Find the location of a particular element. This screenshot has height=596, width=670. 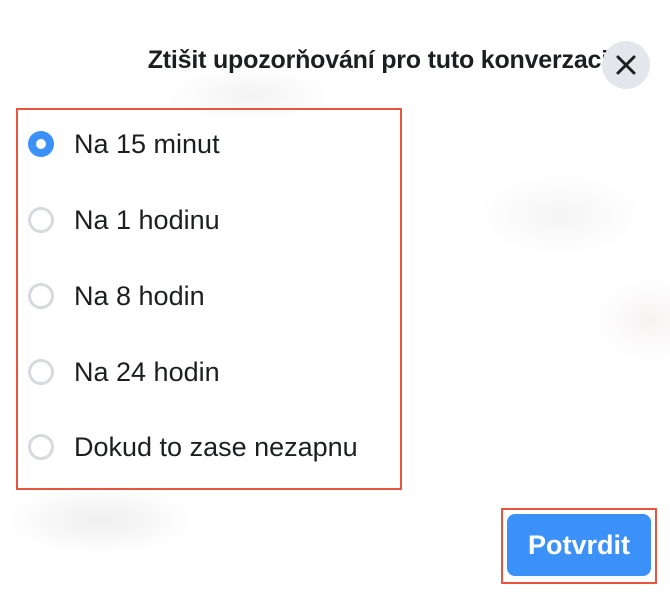

option-8-hours: Na 8 hodin is located at coordinates (208, 296).